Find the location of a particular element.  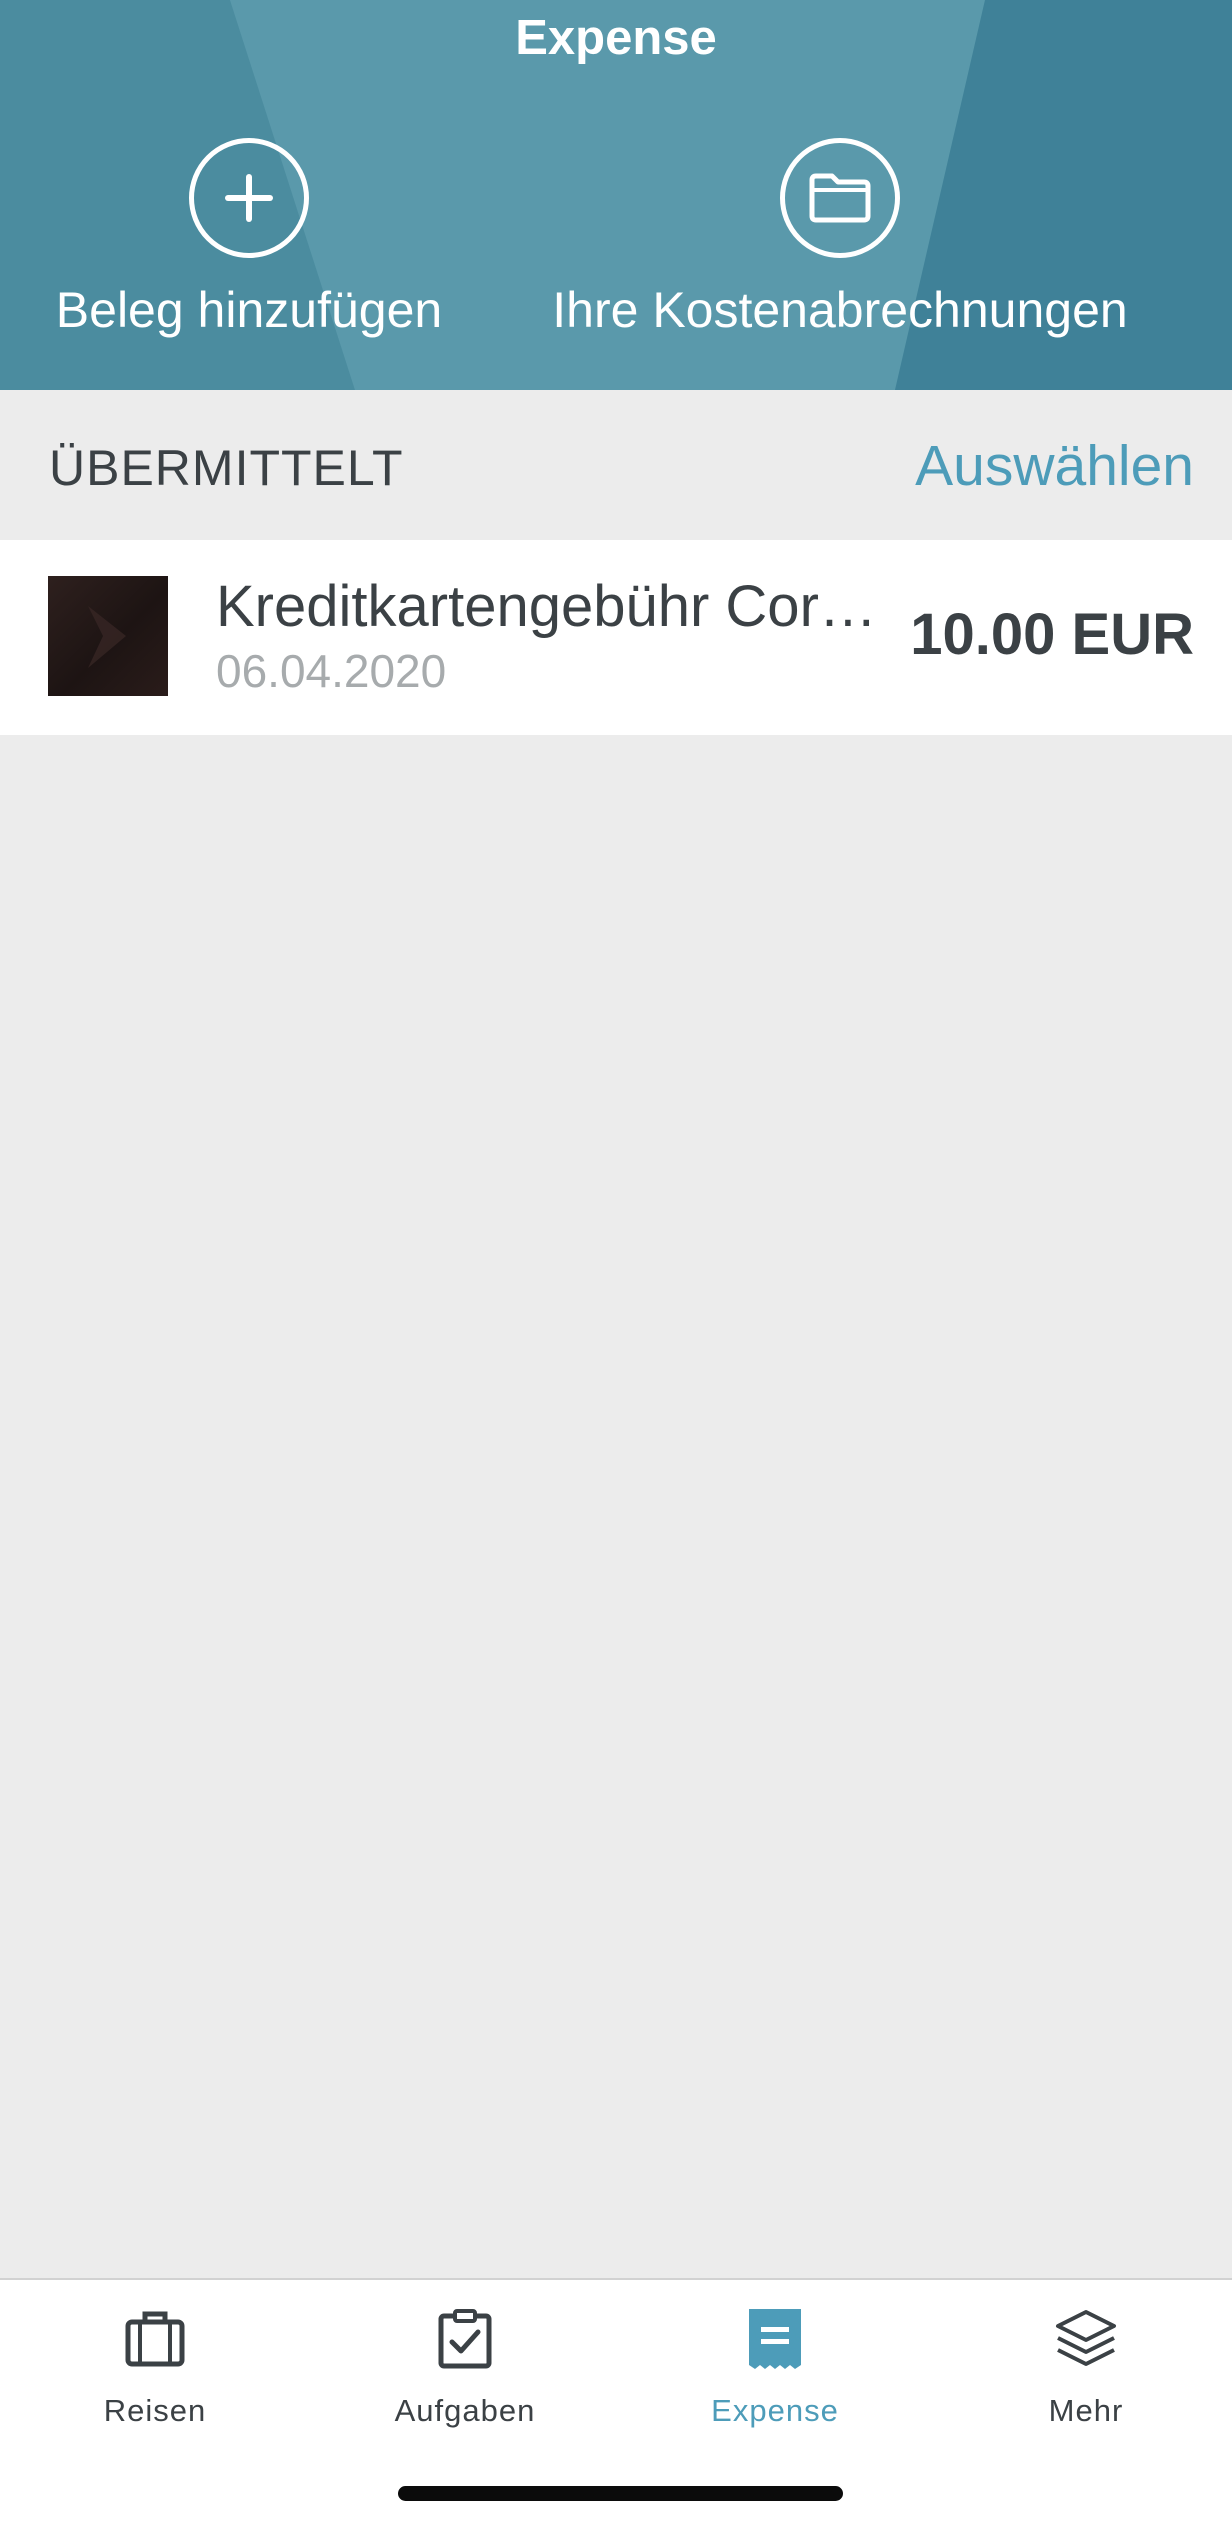

receipt-icon is located at coordinates (775, 2339).